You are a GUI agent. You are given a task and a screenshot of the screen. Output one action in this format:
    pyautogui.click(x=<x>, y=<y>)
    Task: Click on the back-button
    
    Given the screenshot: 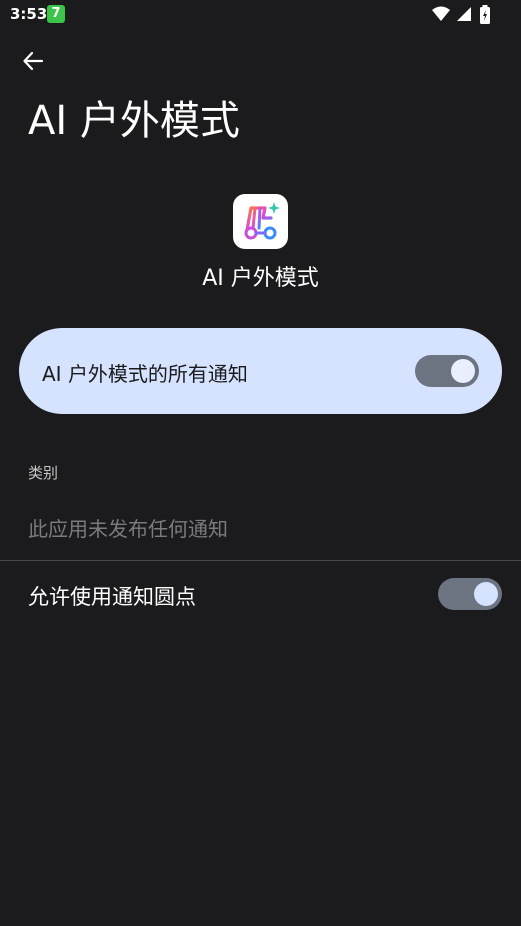 What is the action you would take?
    pyautogui.click(x=33, y=61)
    